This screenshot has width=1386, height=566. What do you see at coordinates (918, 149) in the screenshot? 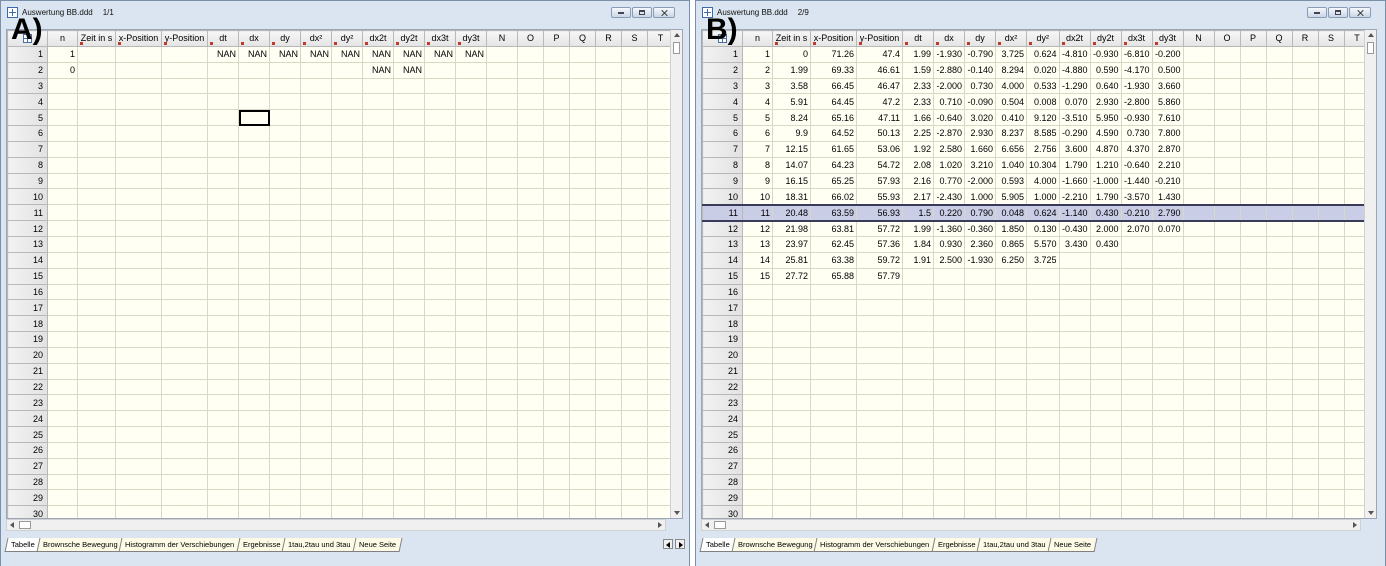
I see `table-cell: 1.92` at bounding box center [918, 149].